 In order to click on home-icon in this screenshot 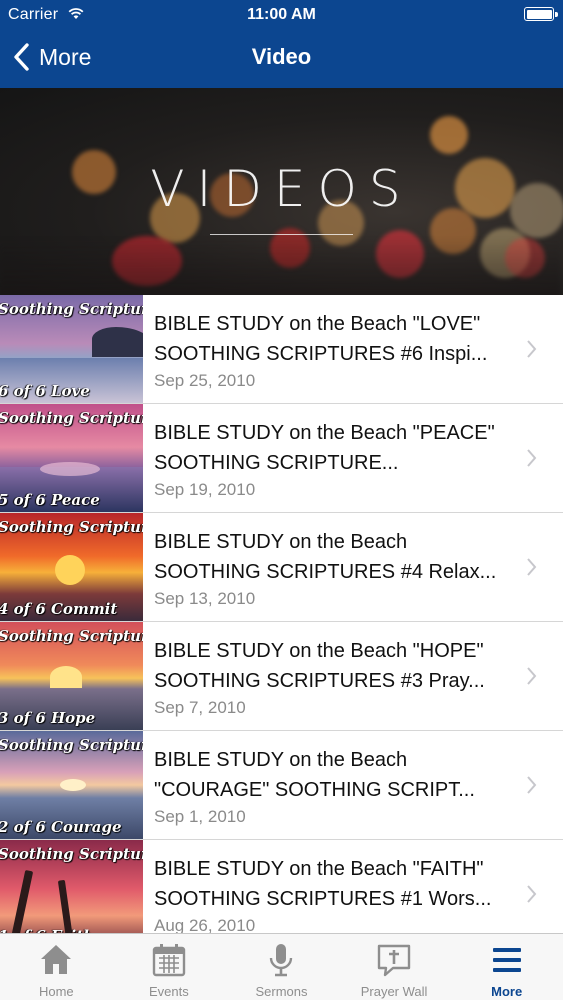, I will do `click(56, 959)`.